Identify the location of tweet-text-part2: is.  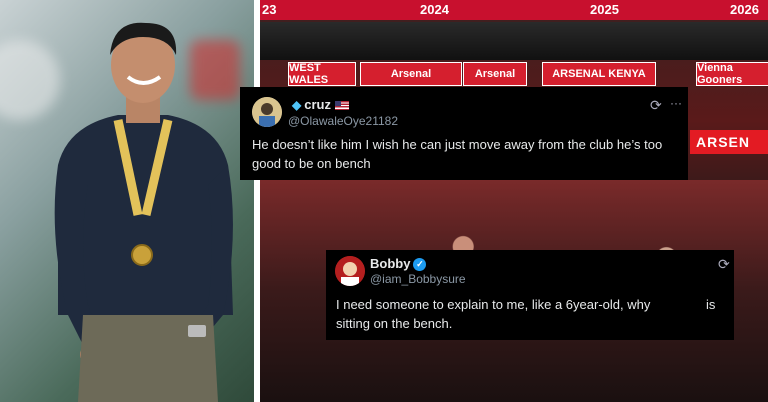
(711, 304).